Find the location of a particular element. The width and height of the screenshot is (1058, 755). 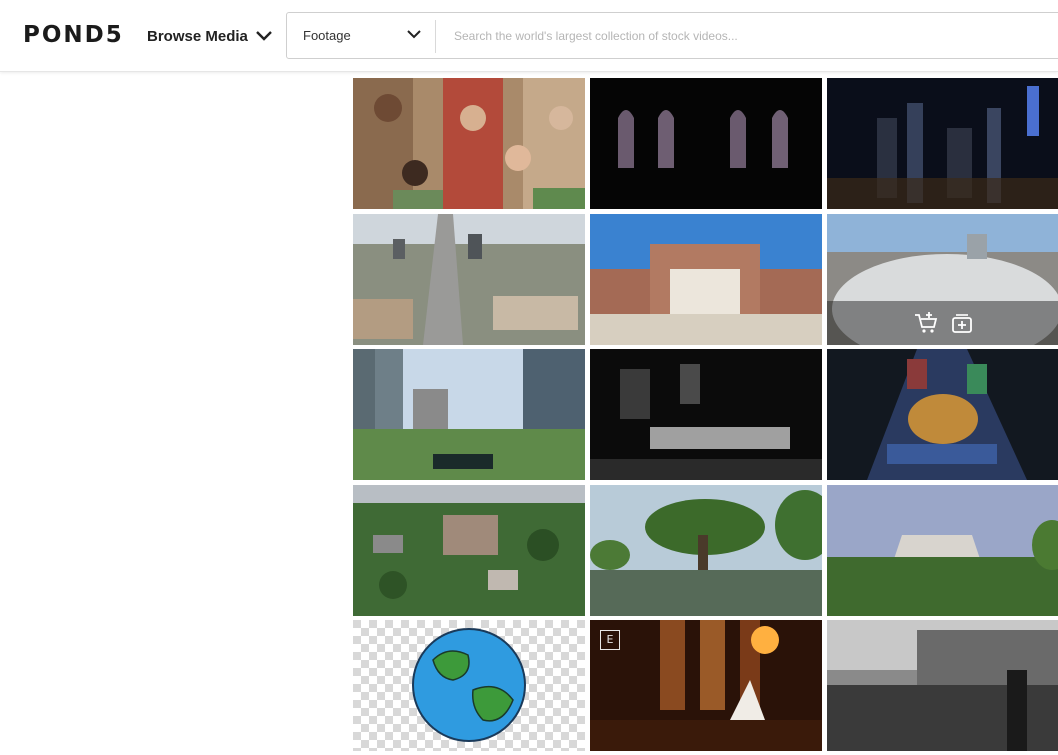

browse-media-label: Browse Media is located at coordinates (197, 36).